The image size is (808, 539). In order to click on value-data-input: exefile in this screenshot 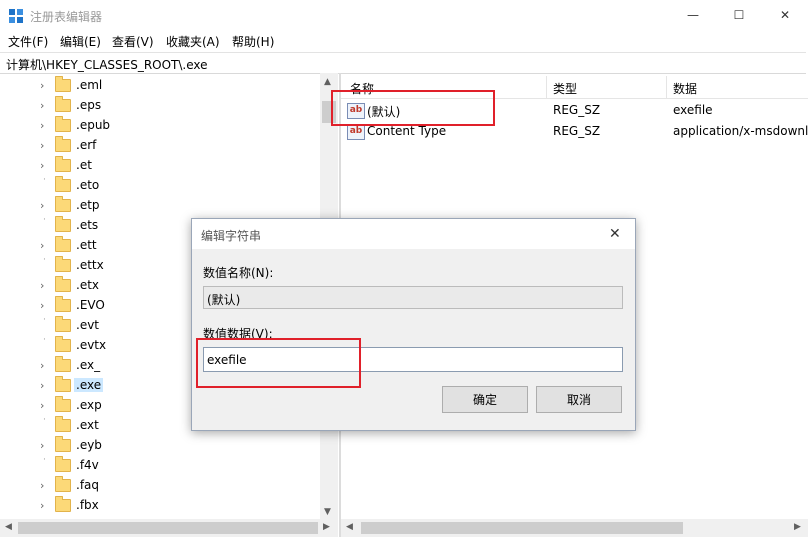, I will do `click(413, 359)`.